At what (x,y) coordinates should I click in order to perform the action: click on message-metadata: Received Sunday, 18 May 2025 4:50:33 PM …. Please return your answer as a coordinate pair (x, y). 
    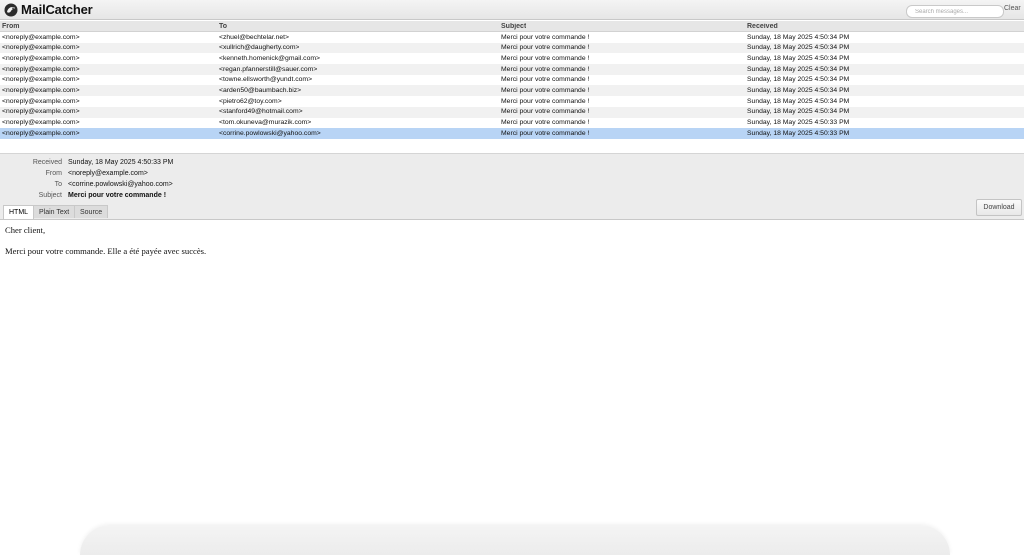
    Looking at the image, I should click on (512, 186).